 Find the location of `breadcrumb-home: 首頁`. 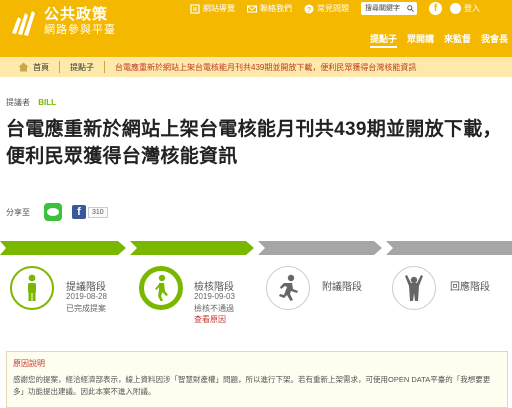

breadcrumb-home: 首頁 is located at coordinates (41, 67).